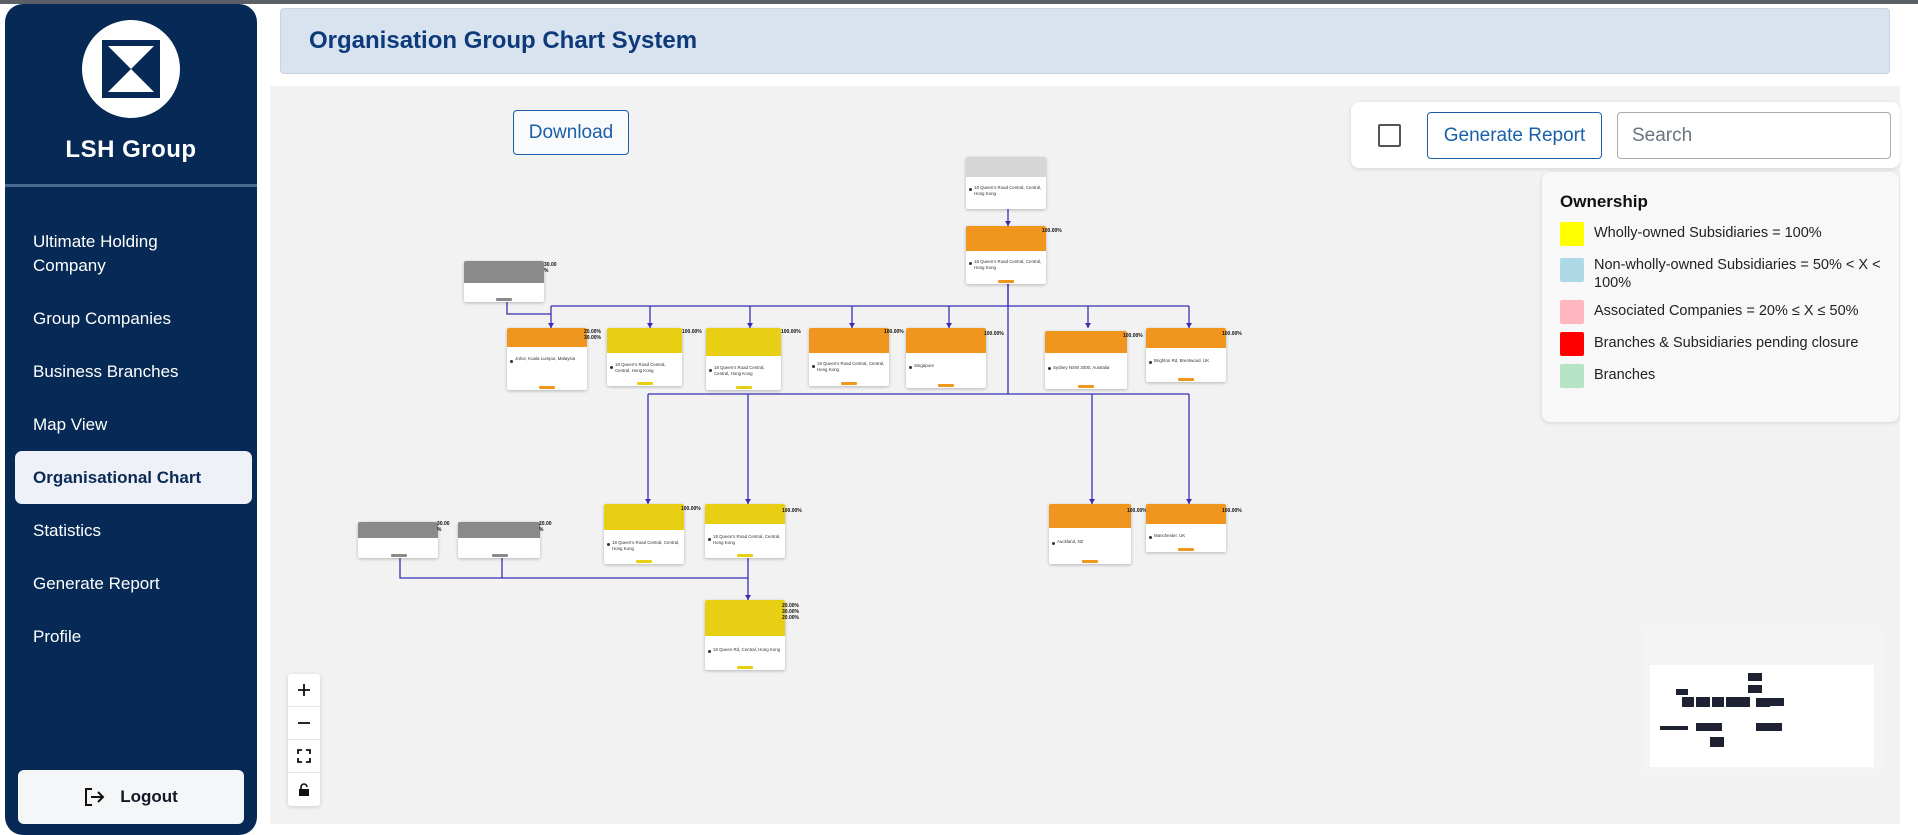  I want to click on node-address: Manchester, UK, so click(1170, 535).